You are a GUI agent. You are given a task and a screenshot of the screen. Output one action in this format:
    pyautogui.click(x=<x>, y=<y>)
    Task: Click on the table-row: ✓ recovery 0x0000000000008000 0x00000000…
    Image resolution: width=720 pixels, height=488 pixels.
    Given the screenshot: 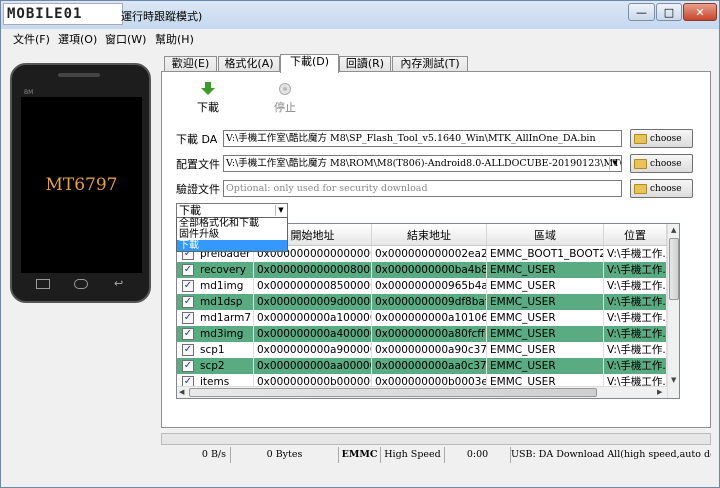 What is the action you would take?
    pyautogui.click(x=422, y=270)
    